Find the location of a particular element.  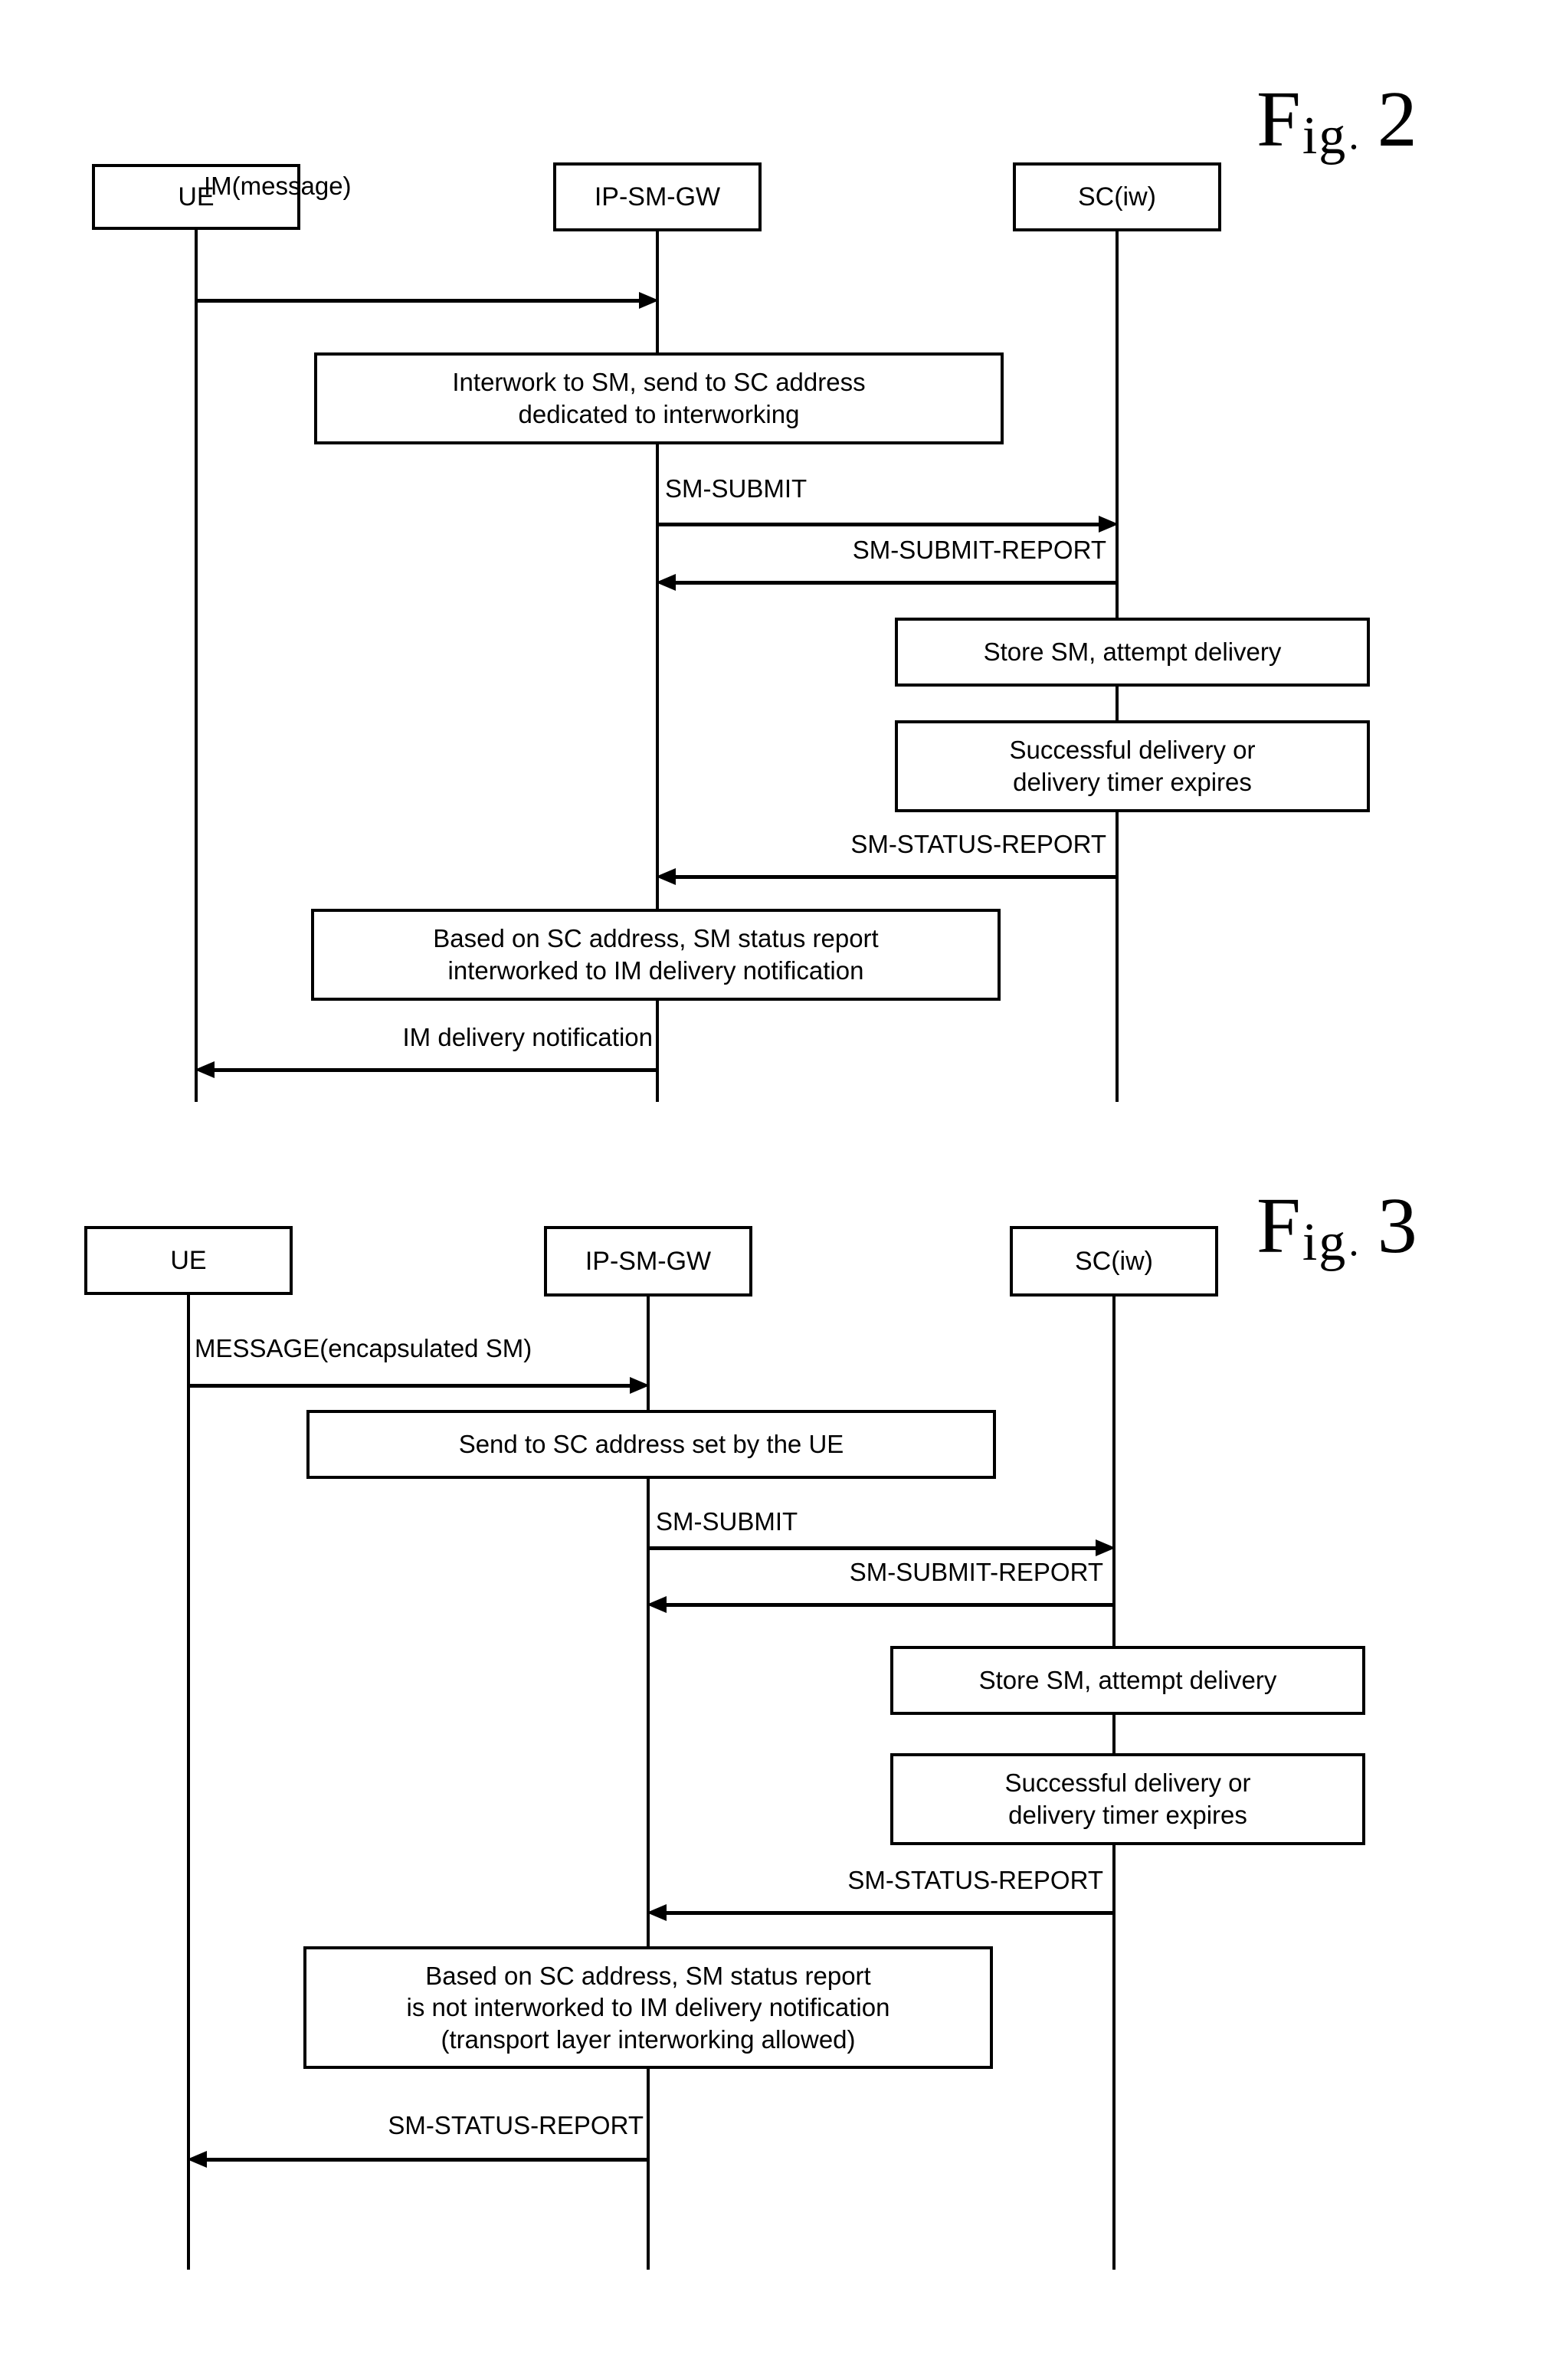

actor-label-ue: UE is located at coordinates (188, 1260).